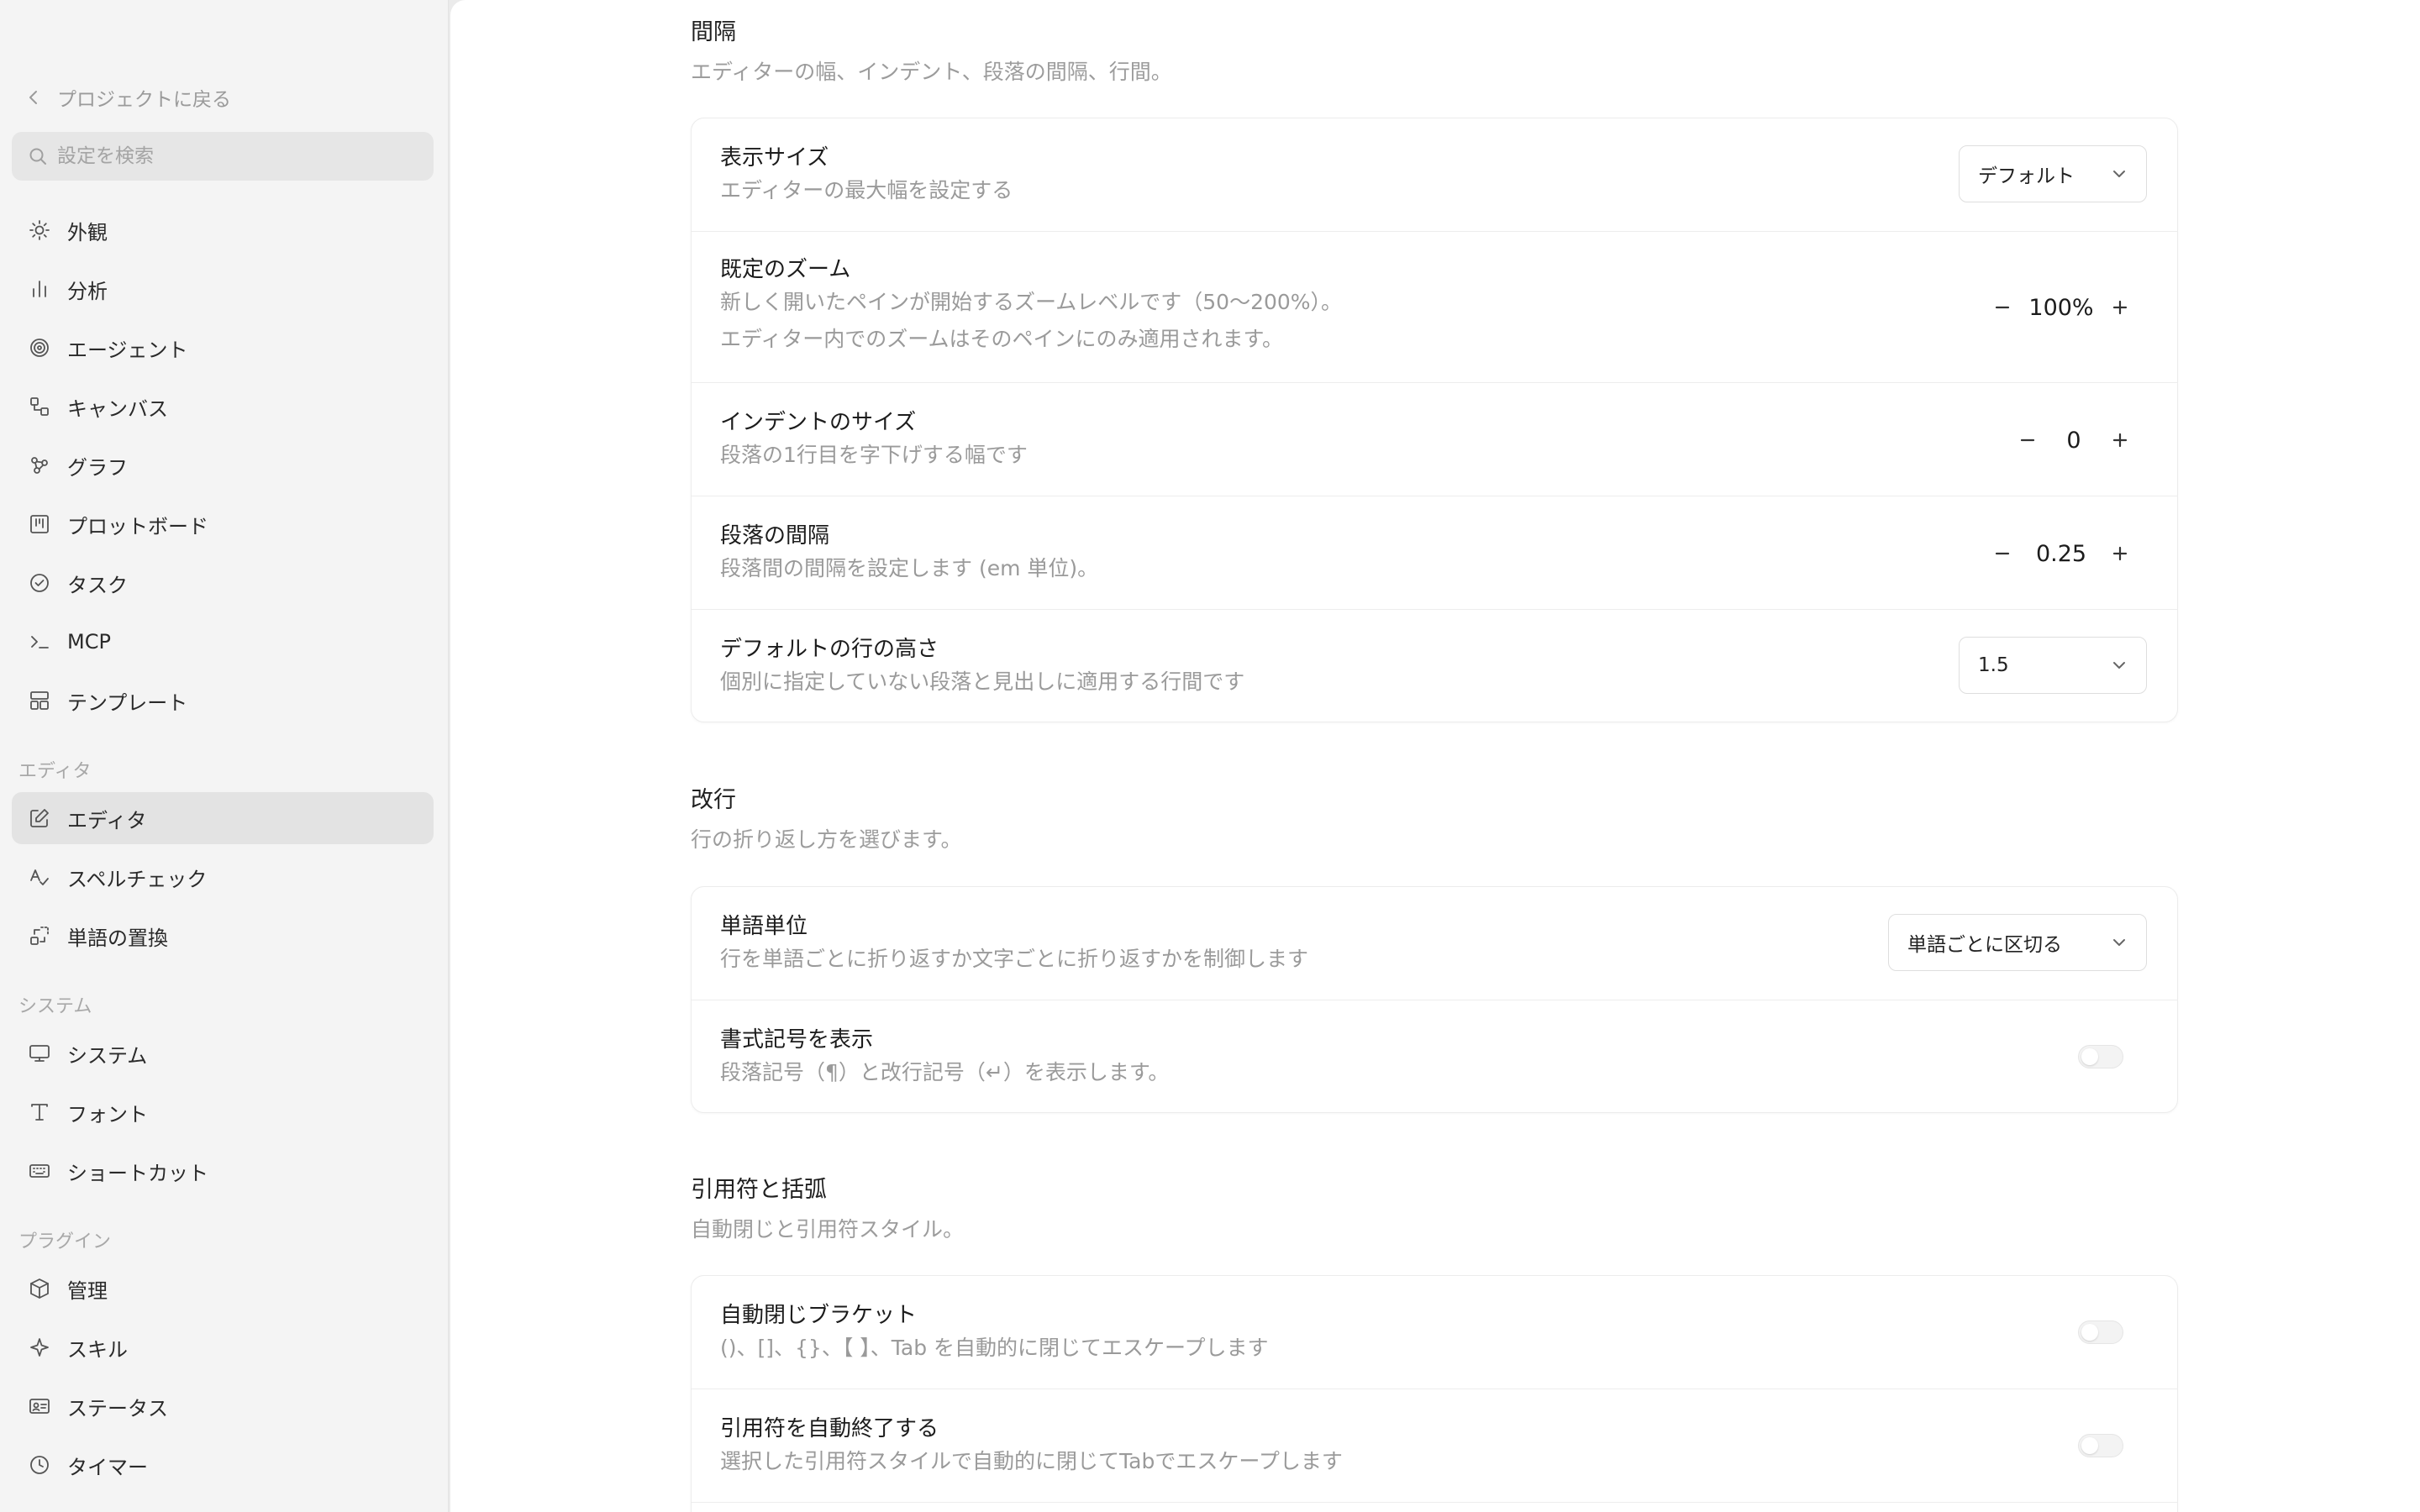 This screenshot has width=2420, height=1512. What do you see at coordinates (1984, 945) in the screenshot?
I see `select-value: 単語ごとに区切る` at bounding box center [1984, 945].